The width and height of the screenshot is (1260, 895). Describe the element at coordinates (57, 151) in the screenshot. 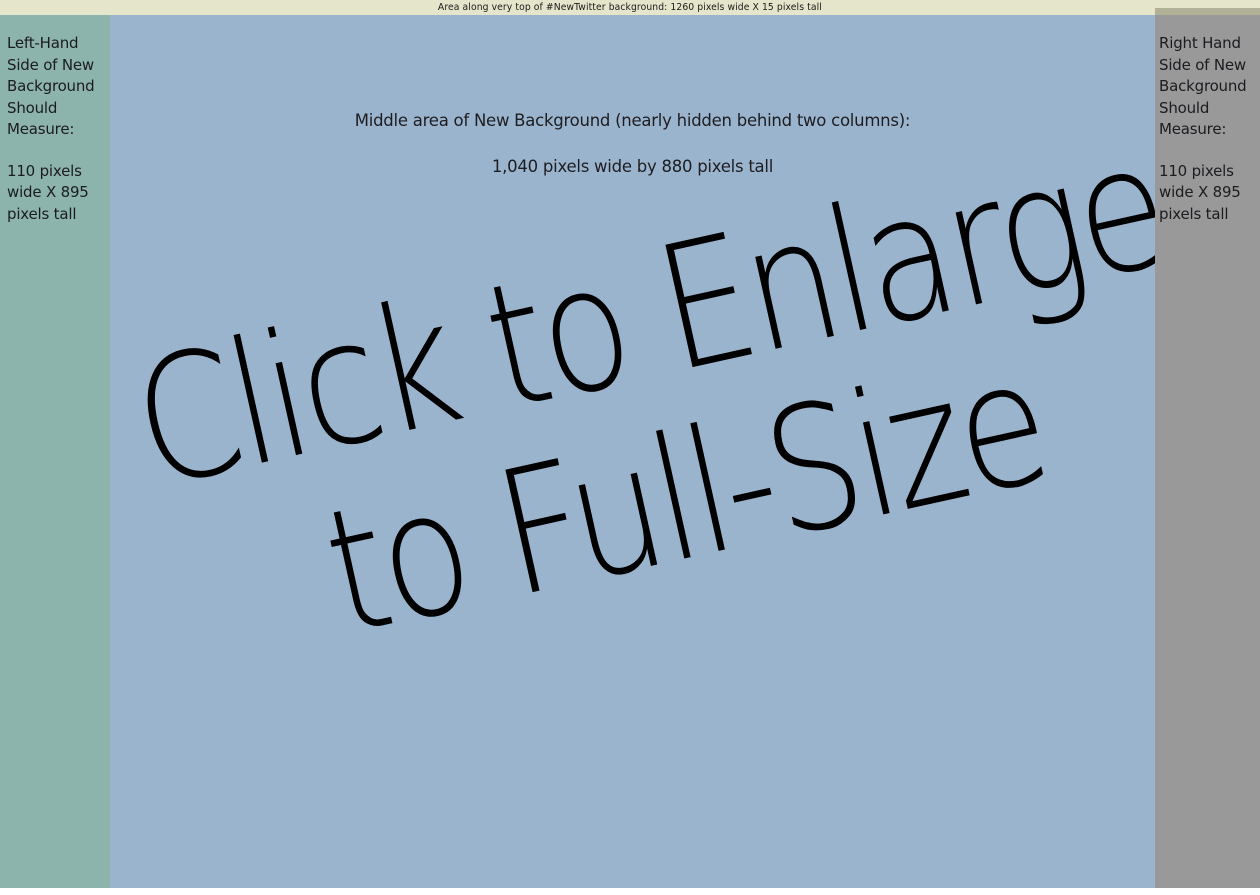

I see `left-column-spacer` at that location.